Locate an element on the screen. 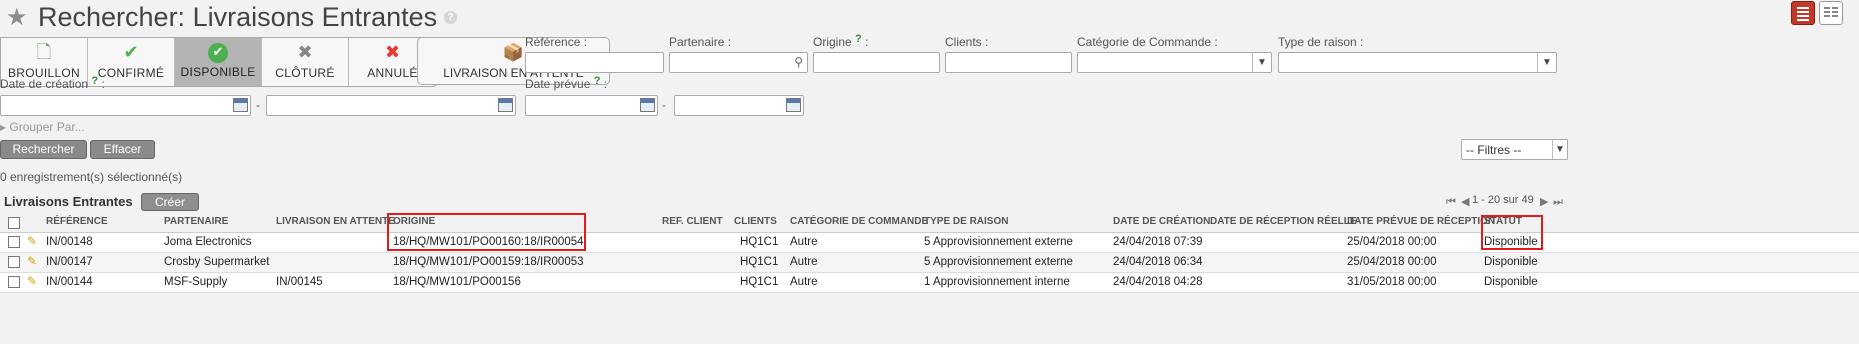 Image resolution: width=1859 pixels, height=344 pixels. column-header-waiting-delivery: LIVRAISON EN ATTENTE is located at coordinates (335, 221).